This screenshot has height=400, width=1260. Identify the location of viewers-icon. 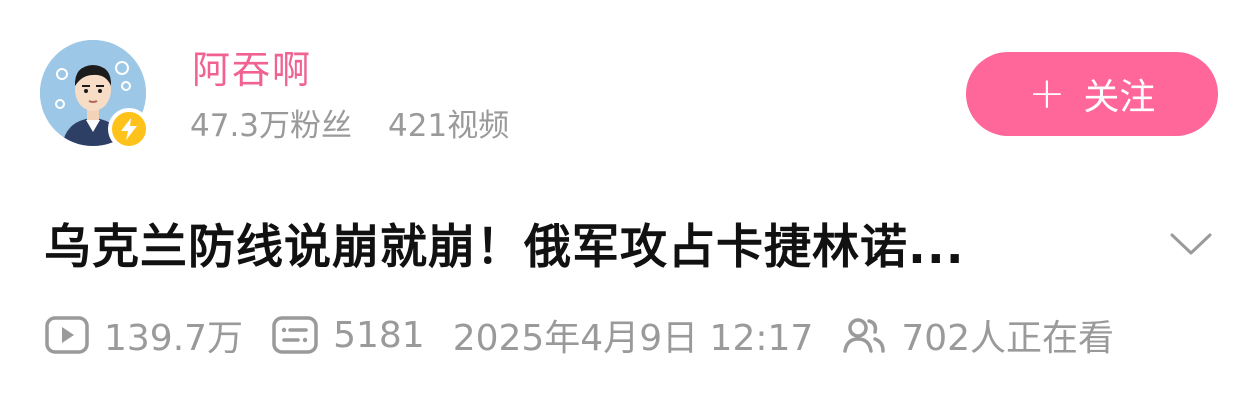
(864, 335).